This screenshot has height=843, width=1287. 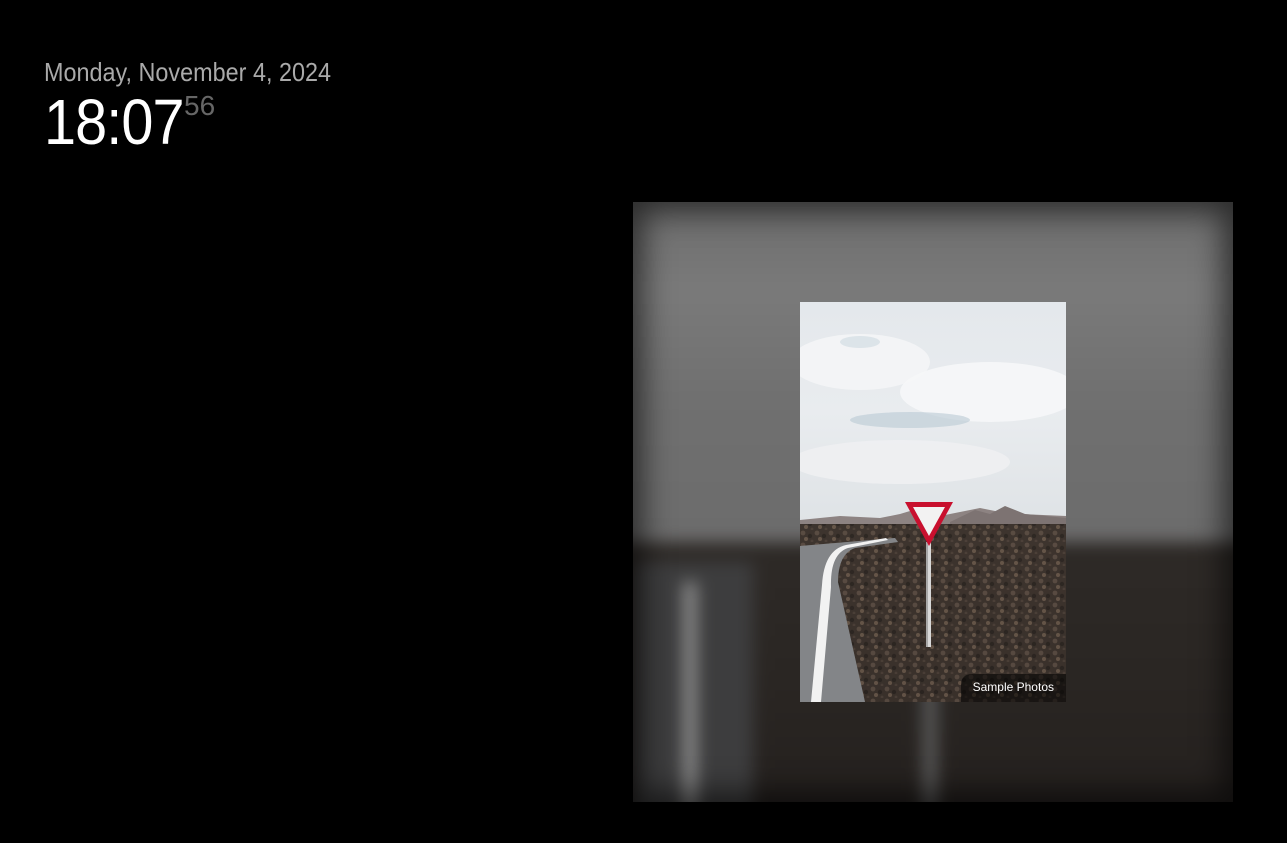 What do you see at coordinates (203, 131) in the screenshot?
I see `time-display: 18:07 56` at bounding box center [203, 131].